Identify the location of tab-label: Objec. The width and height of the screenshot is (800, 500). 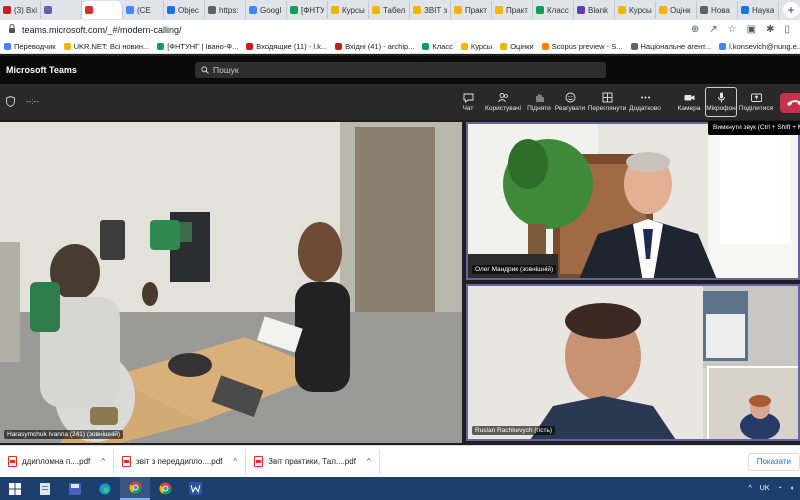
(188, 10).